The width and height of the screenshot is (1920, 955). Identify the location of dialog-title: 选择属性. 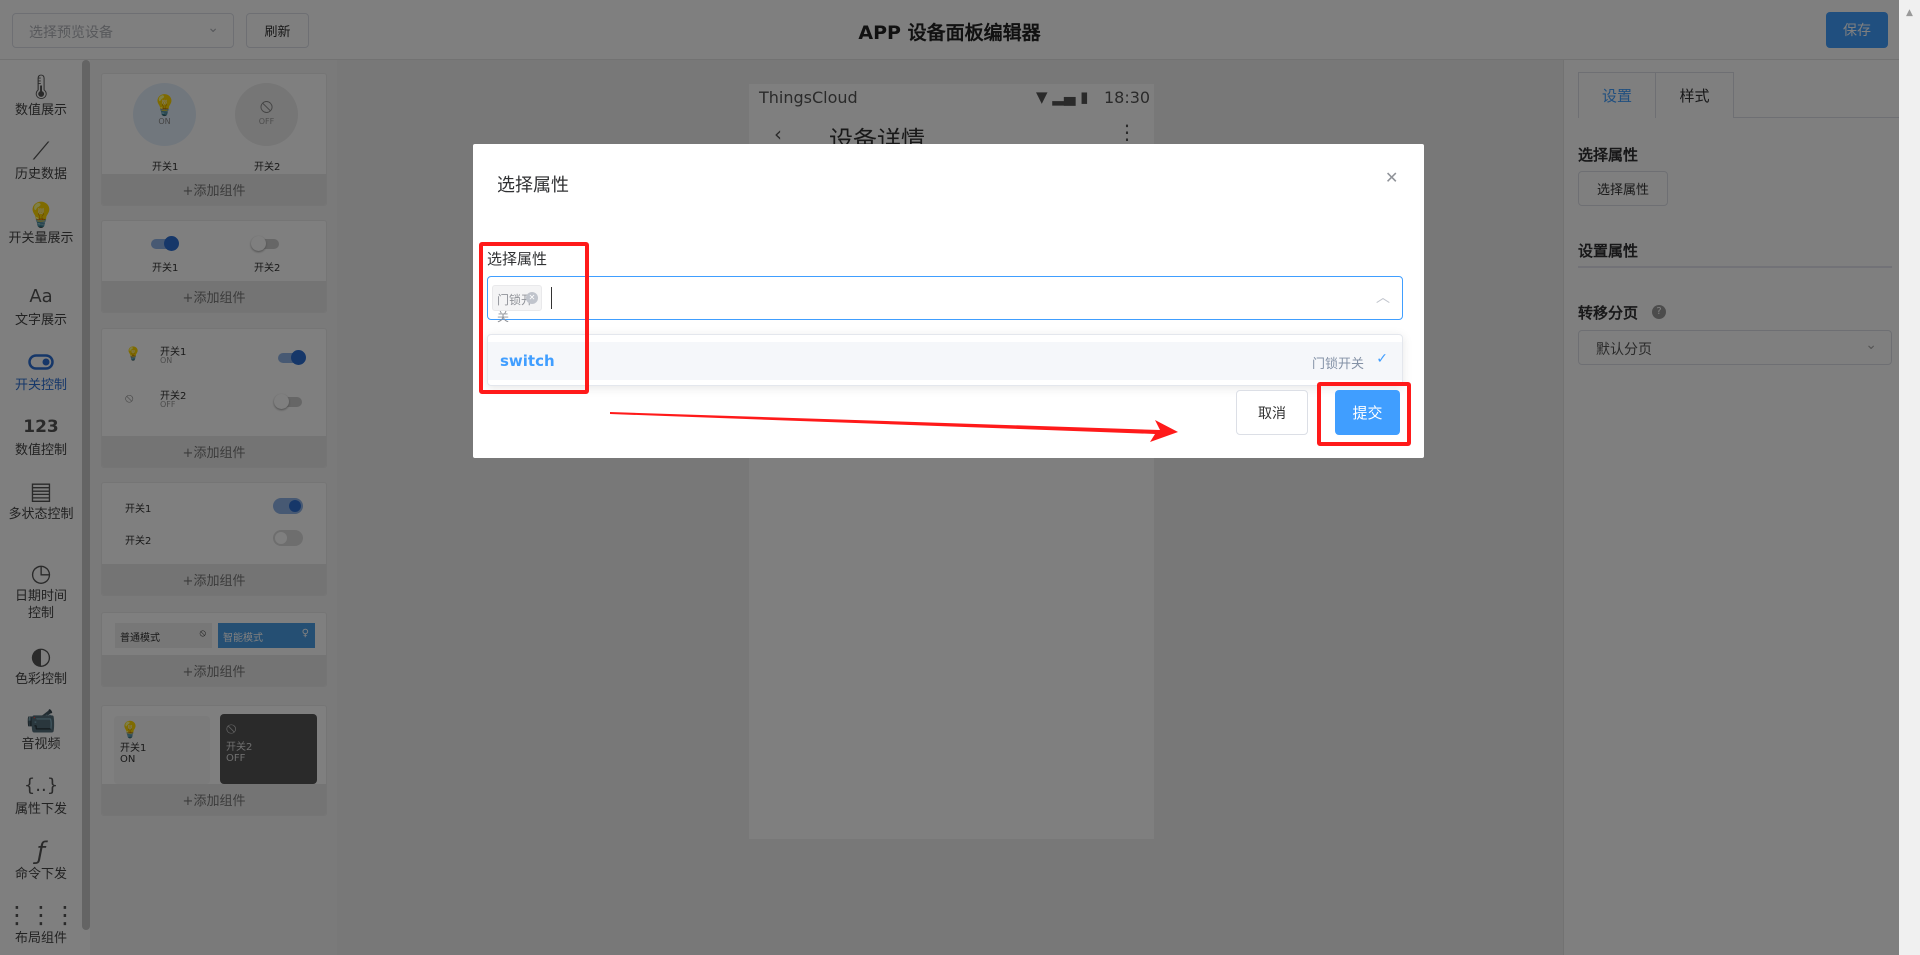
(533, 185).